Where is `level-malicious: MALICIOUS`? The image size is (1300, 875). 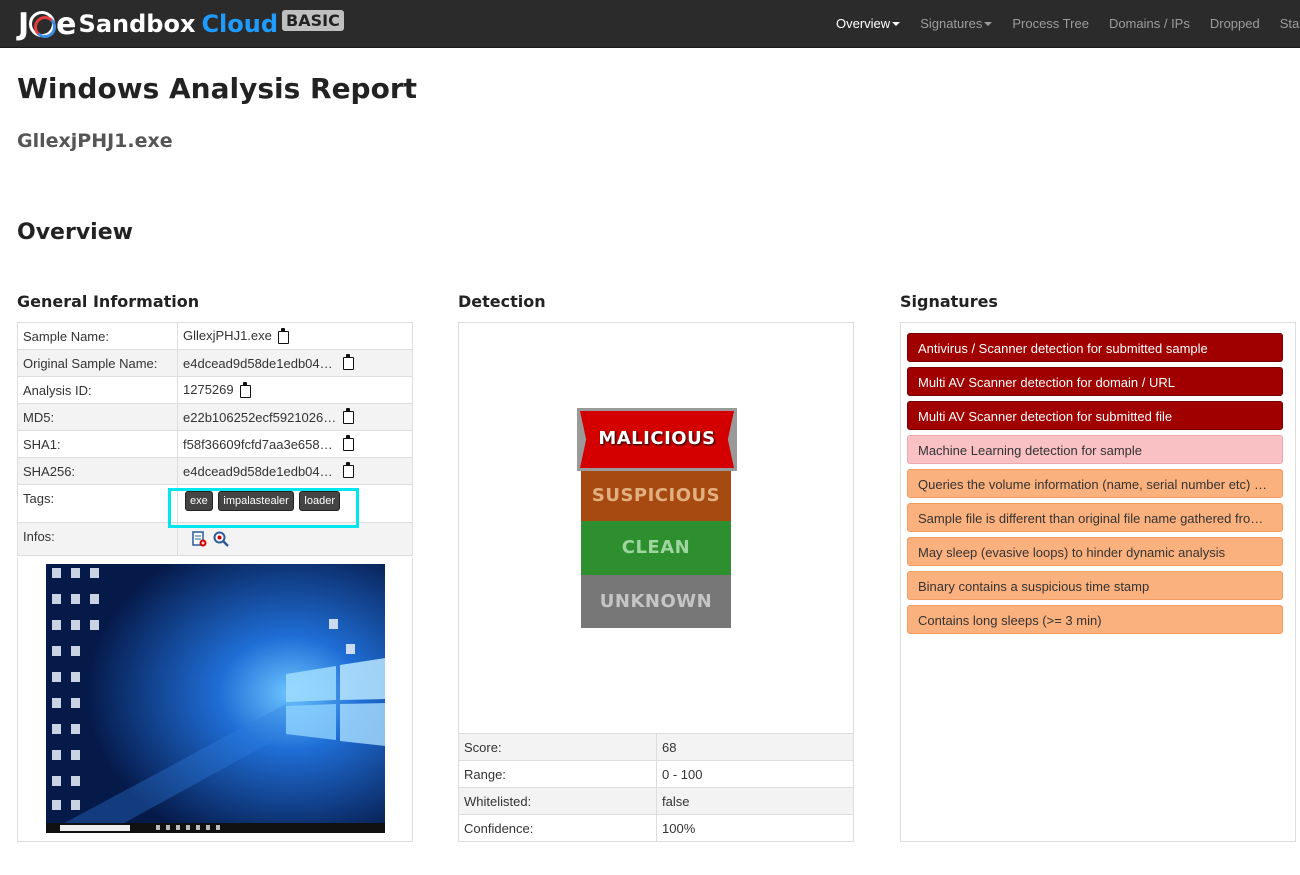 level-malicious: MALICIOUS is located at coordinates (657, 439).